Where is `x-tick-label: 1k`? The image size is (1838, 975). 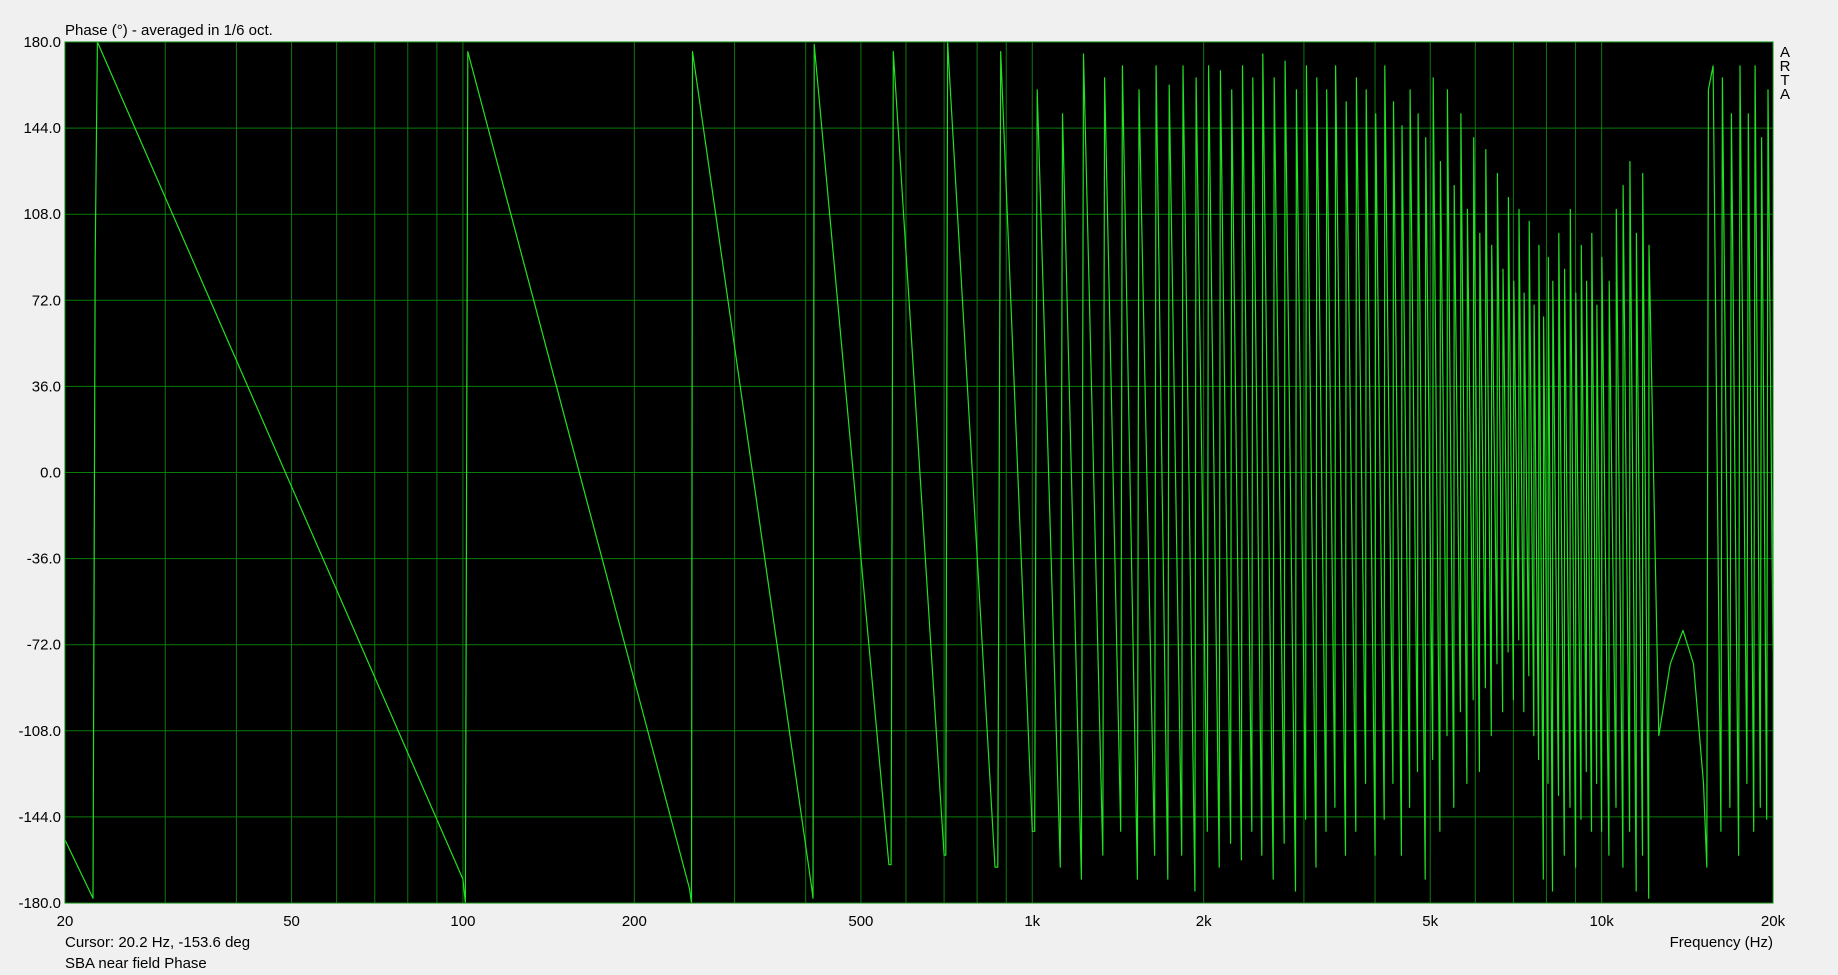 x-tick-label: 1k is located at coordinates (1032, 921).